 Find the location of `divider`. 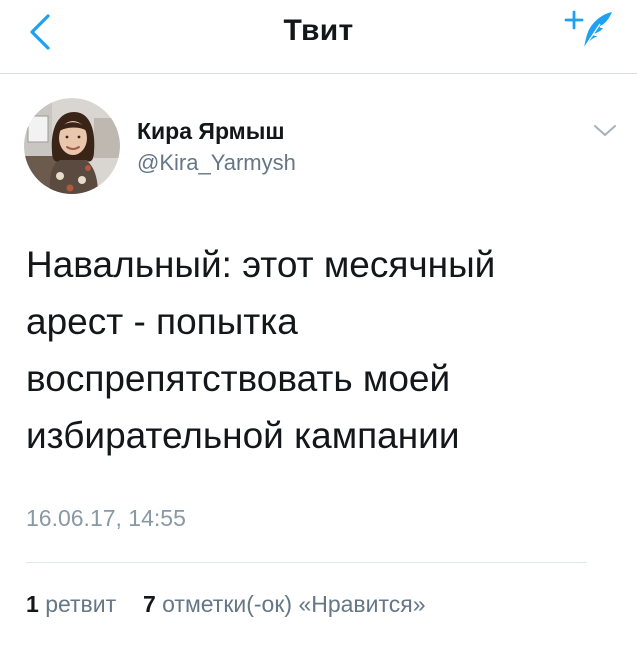

divider is located at coordinates (306, 562).